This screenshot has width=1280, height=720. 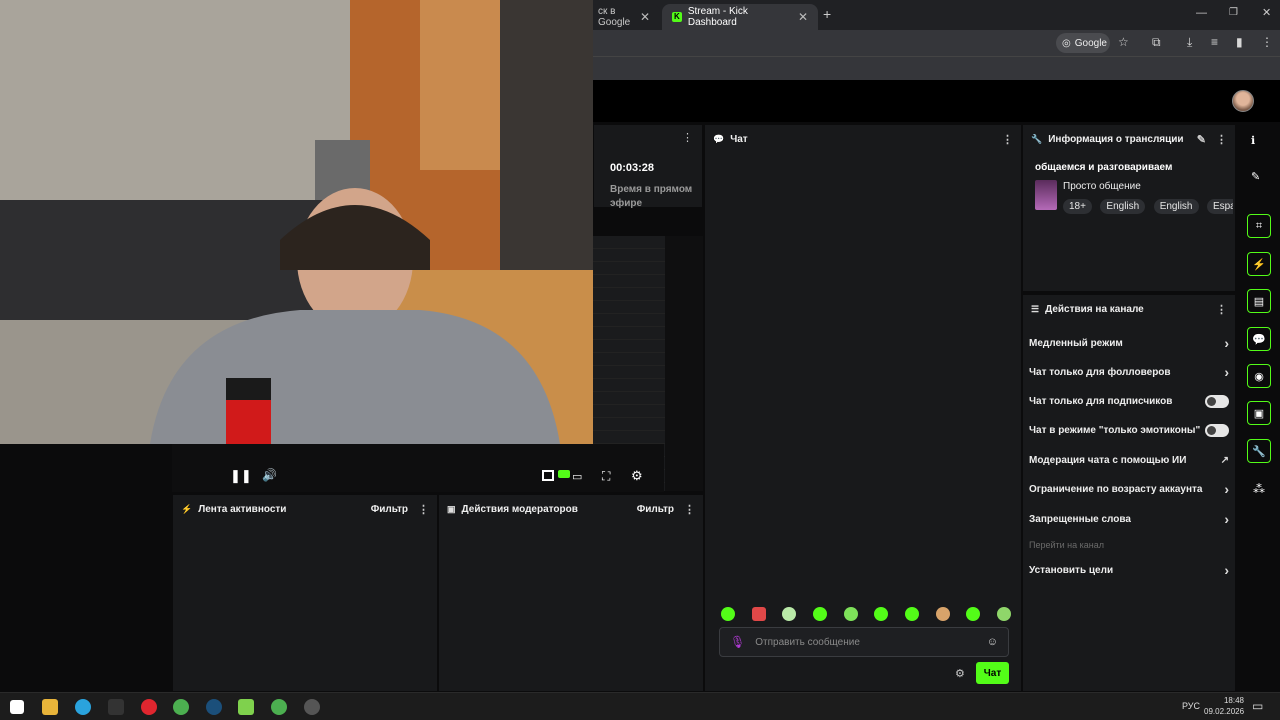 I want to click on stream-category: Просто общение, so click(x=1102, y=186).